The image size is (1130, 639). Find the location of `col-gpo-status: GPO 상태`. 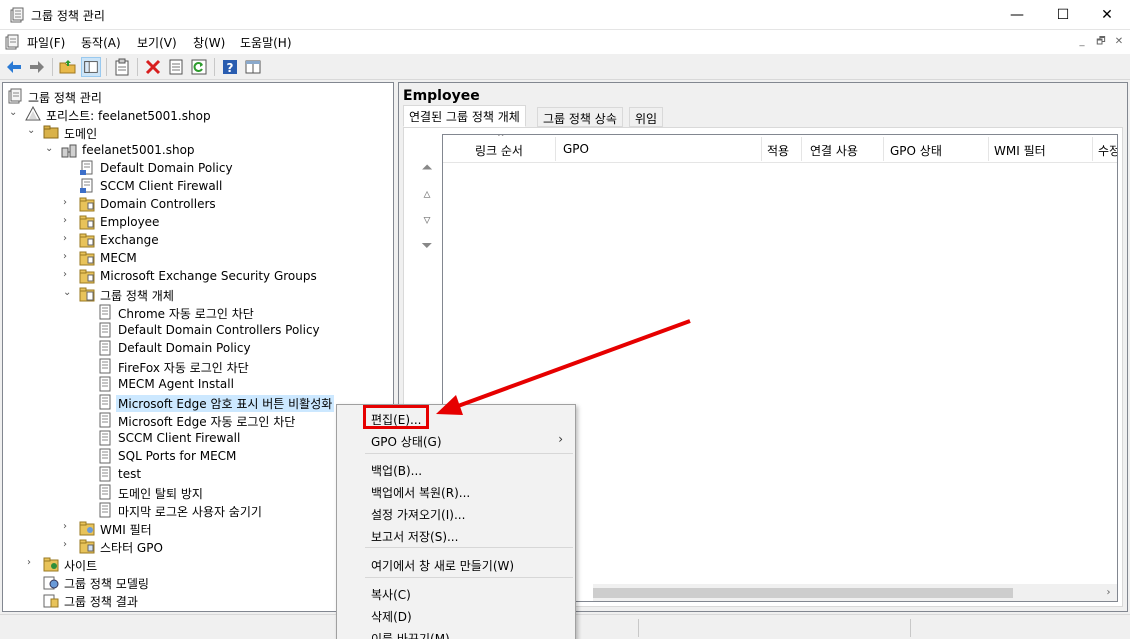

col-gpo-status: GPO 상태 is located at coordinates (916, 150).